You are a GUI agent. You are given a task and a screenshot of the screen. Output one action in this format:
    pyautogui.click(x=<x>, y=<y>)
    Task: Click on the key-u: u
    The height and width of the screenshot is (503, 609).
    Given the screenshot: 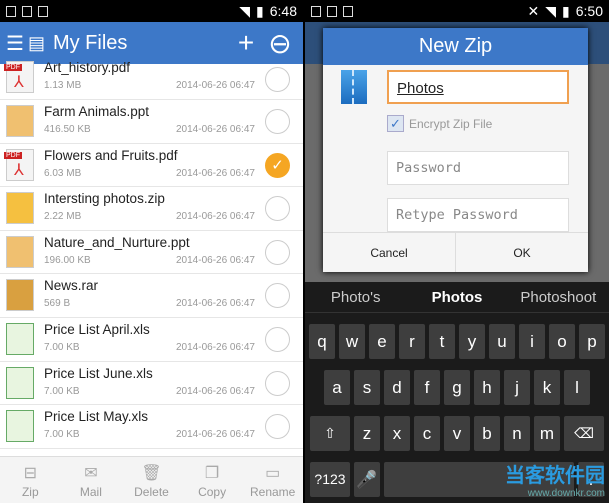 What is the action you would take?
    pyautogui.click(x=502, y=341)
    